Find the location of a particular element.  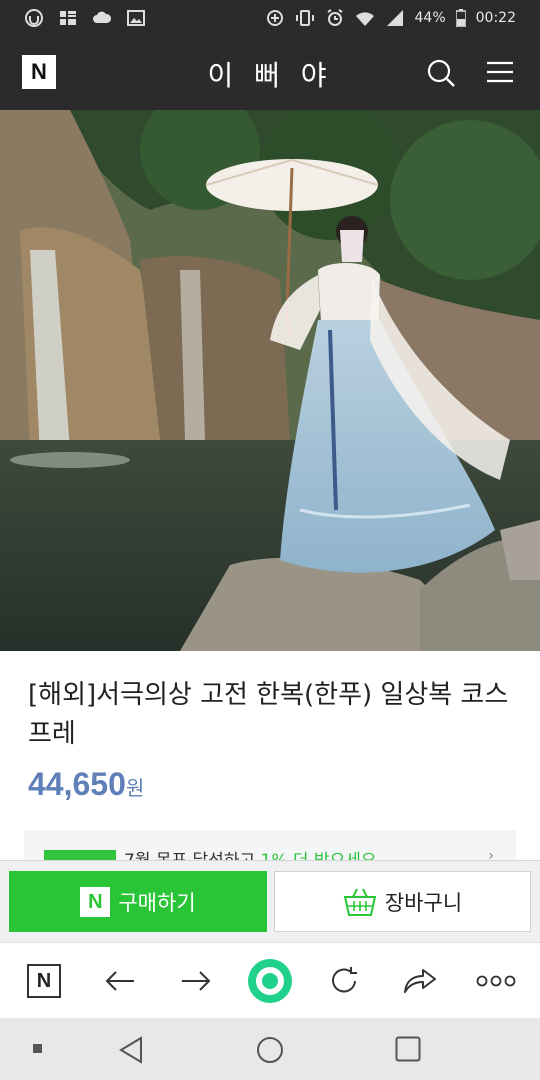

promo-badge is located at coordinates (80, 855).